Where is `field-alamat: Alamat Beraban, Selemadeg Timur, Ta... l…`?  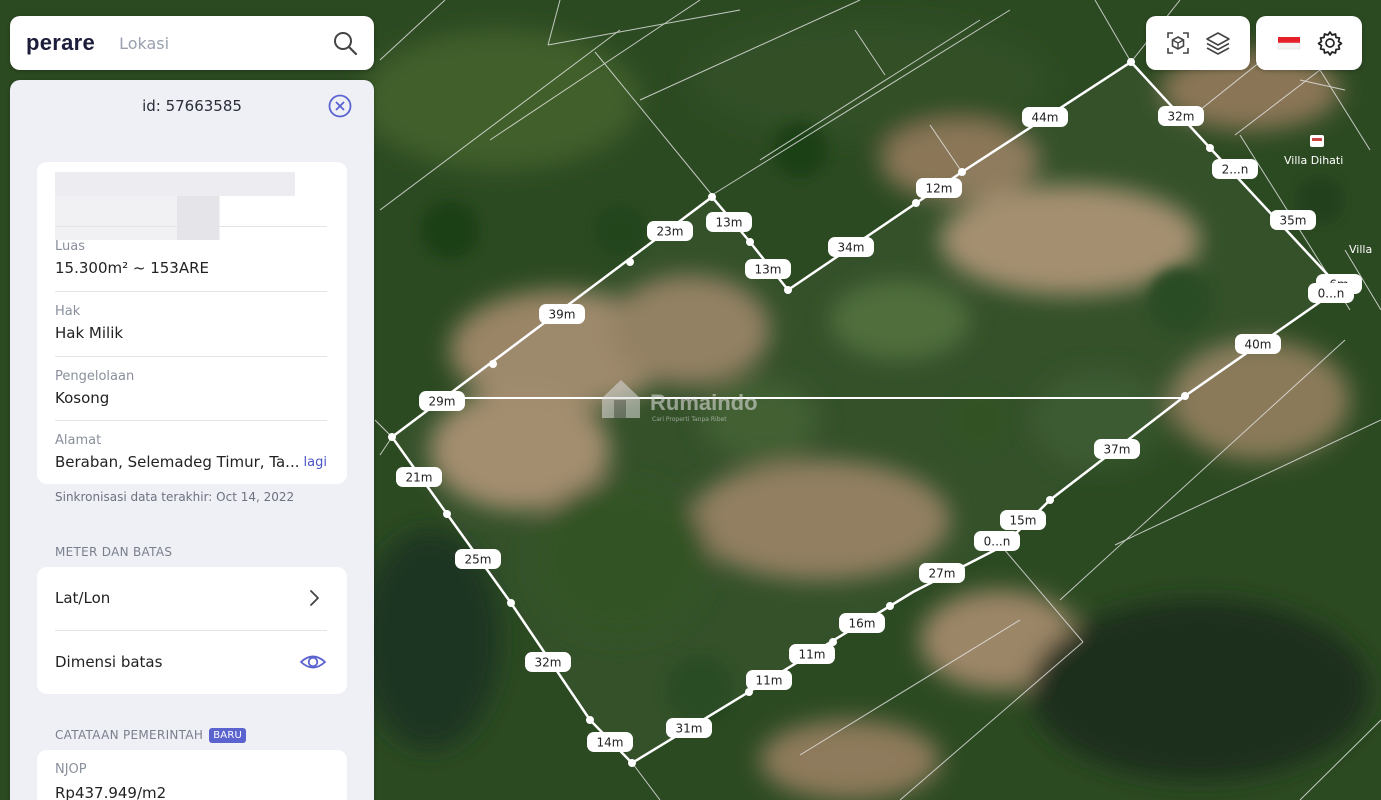
field-alamat: Alamat Beraban, Selemadeg Timur, Ta... l… is located at coordinates (191, 445).